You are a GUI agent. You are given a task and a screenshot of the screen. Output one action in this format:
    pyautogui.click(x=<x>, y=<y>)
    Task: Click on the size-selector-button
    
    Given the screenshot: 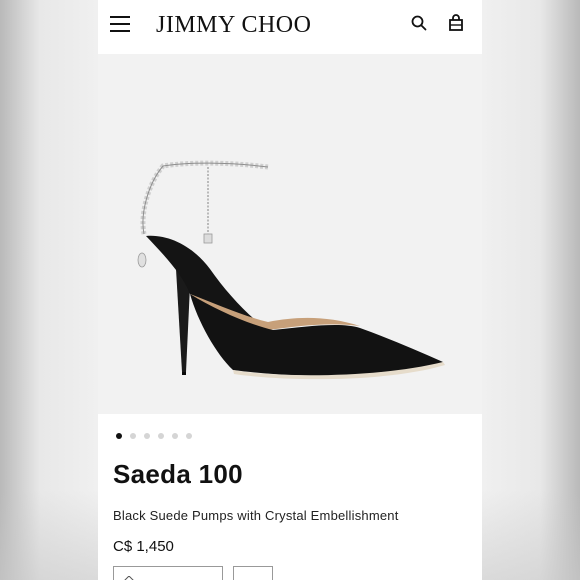 What is the action you would take?
    pyautogui.click(x=253, y=573)
    